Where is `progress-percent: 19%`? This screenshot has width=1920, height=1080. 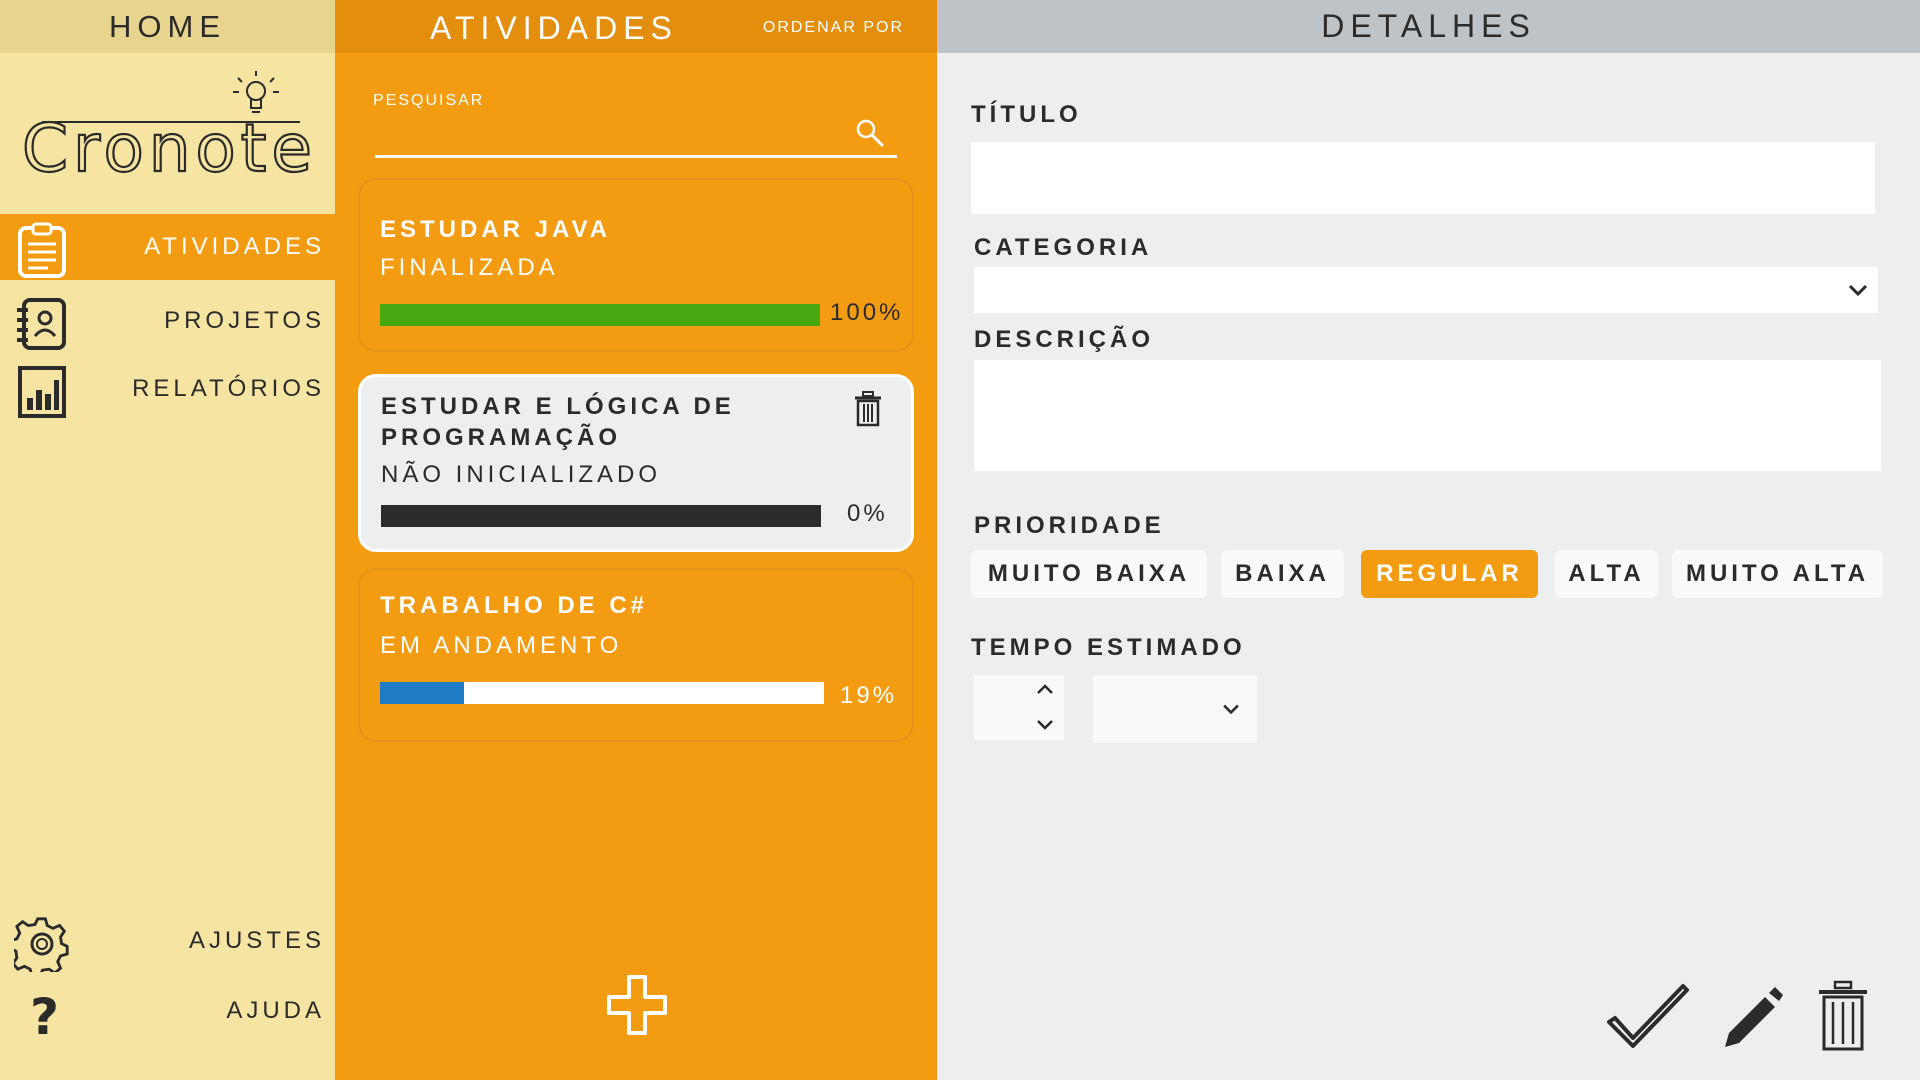 progress-percent: 19% is located at coordinates (869, 695).